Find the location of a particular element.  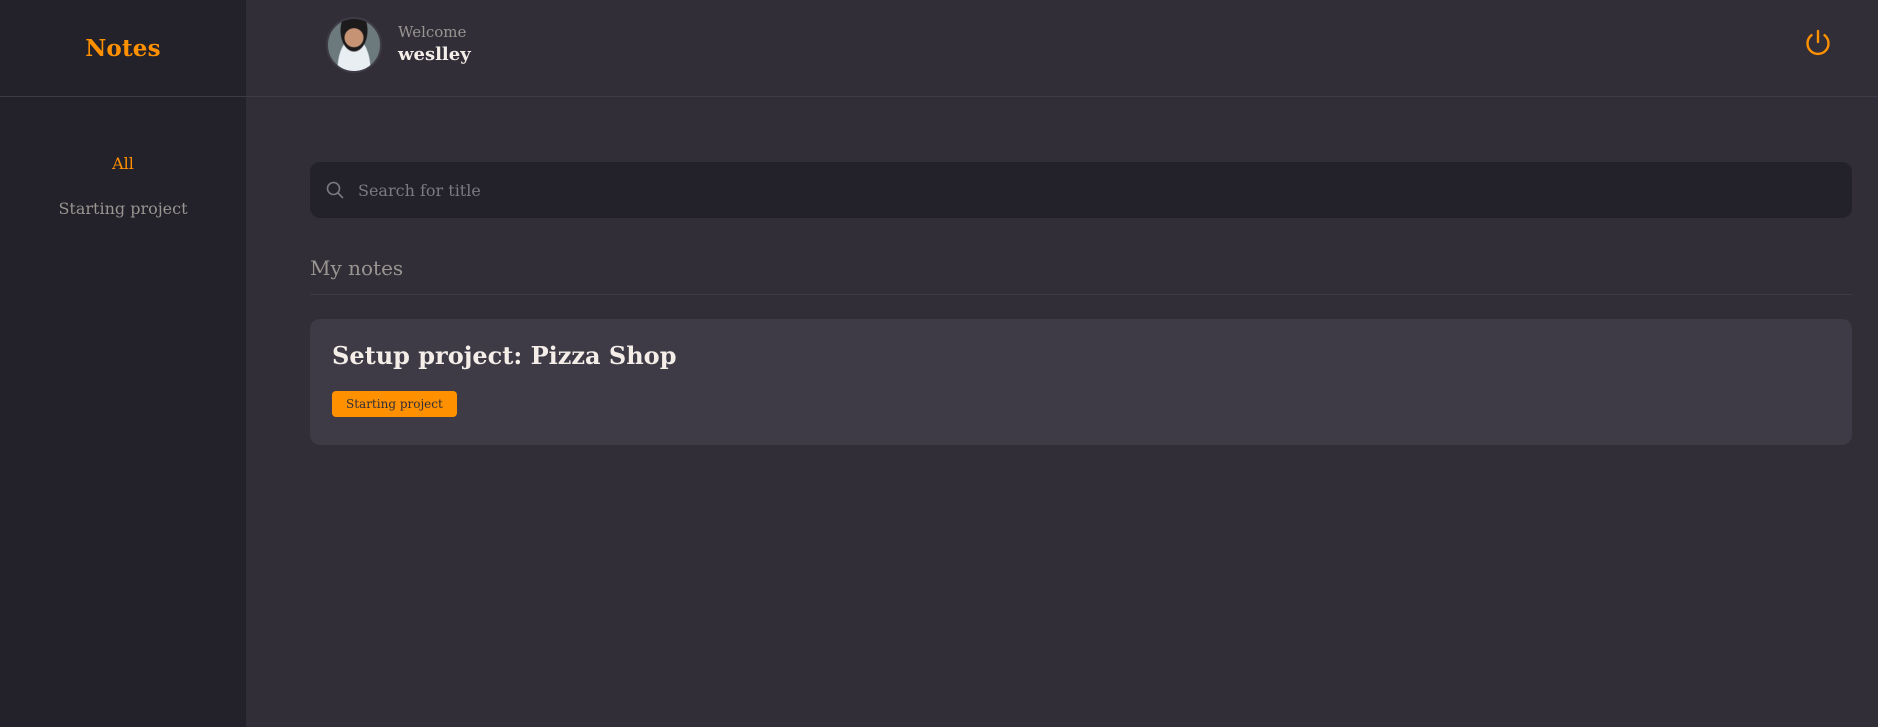

search-bar is located at coordinates (1081, 190).